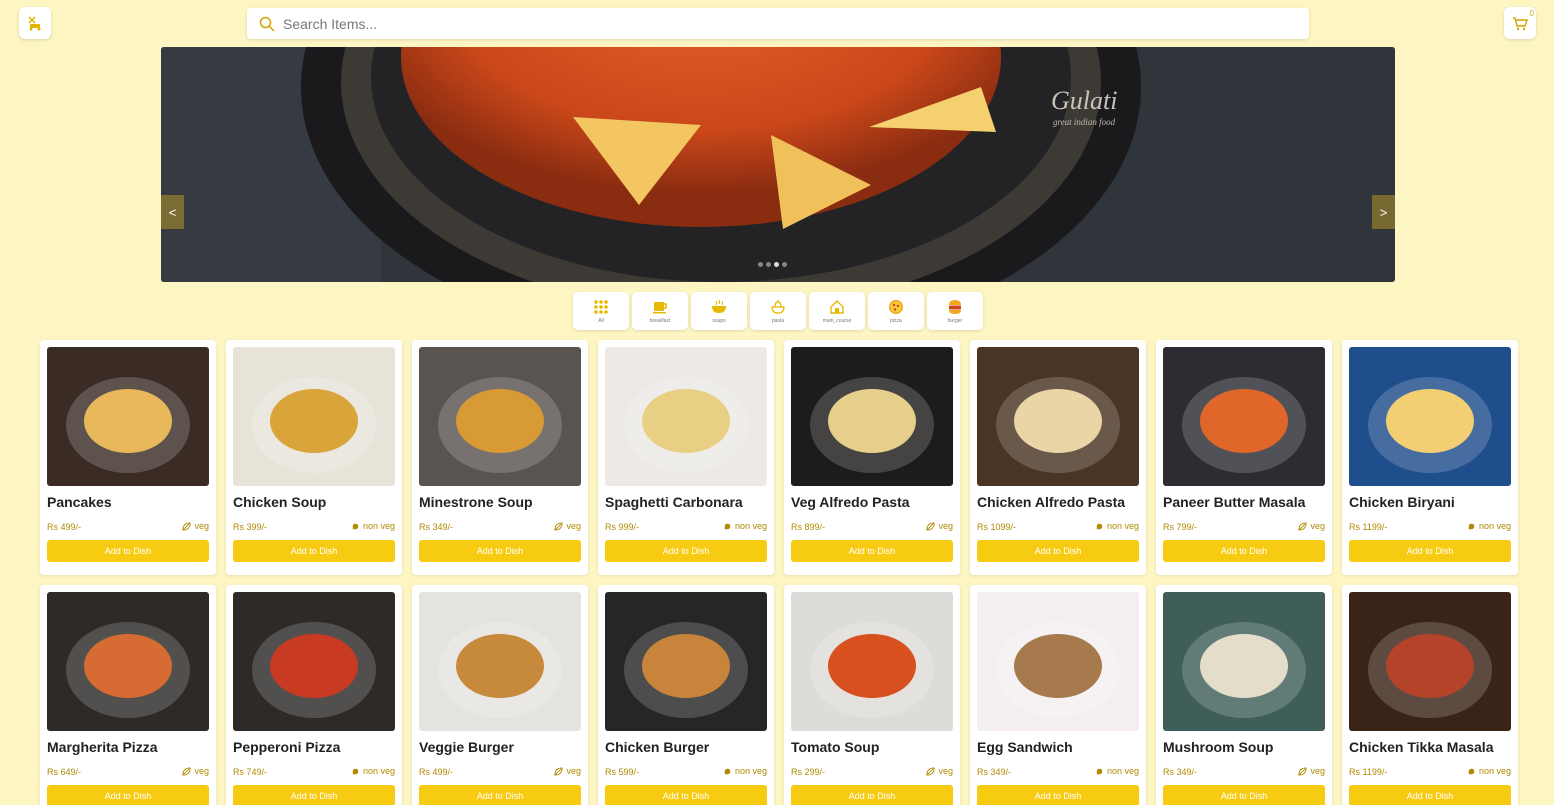  I want to click on category-pasta: pasta, so click(778, 311).